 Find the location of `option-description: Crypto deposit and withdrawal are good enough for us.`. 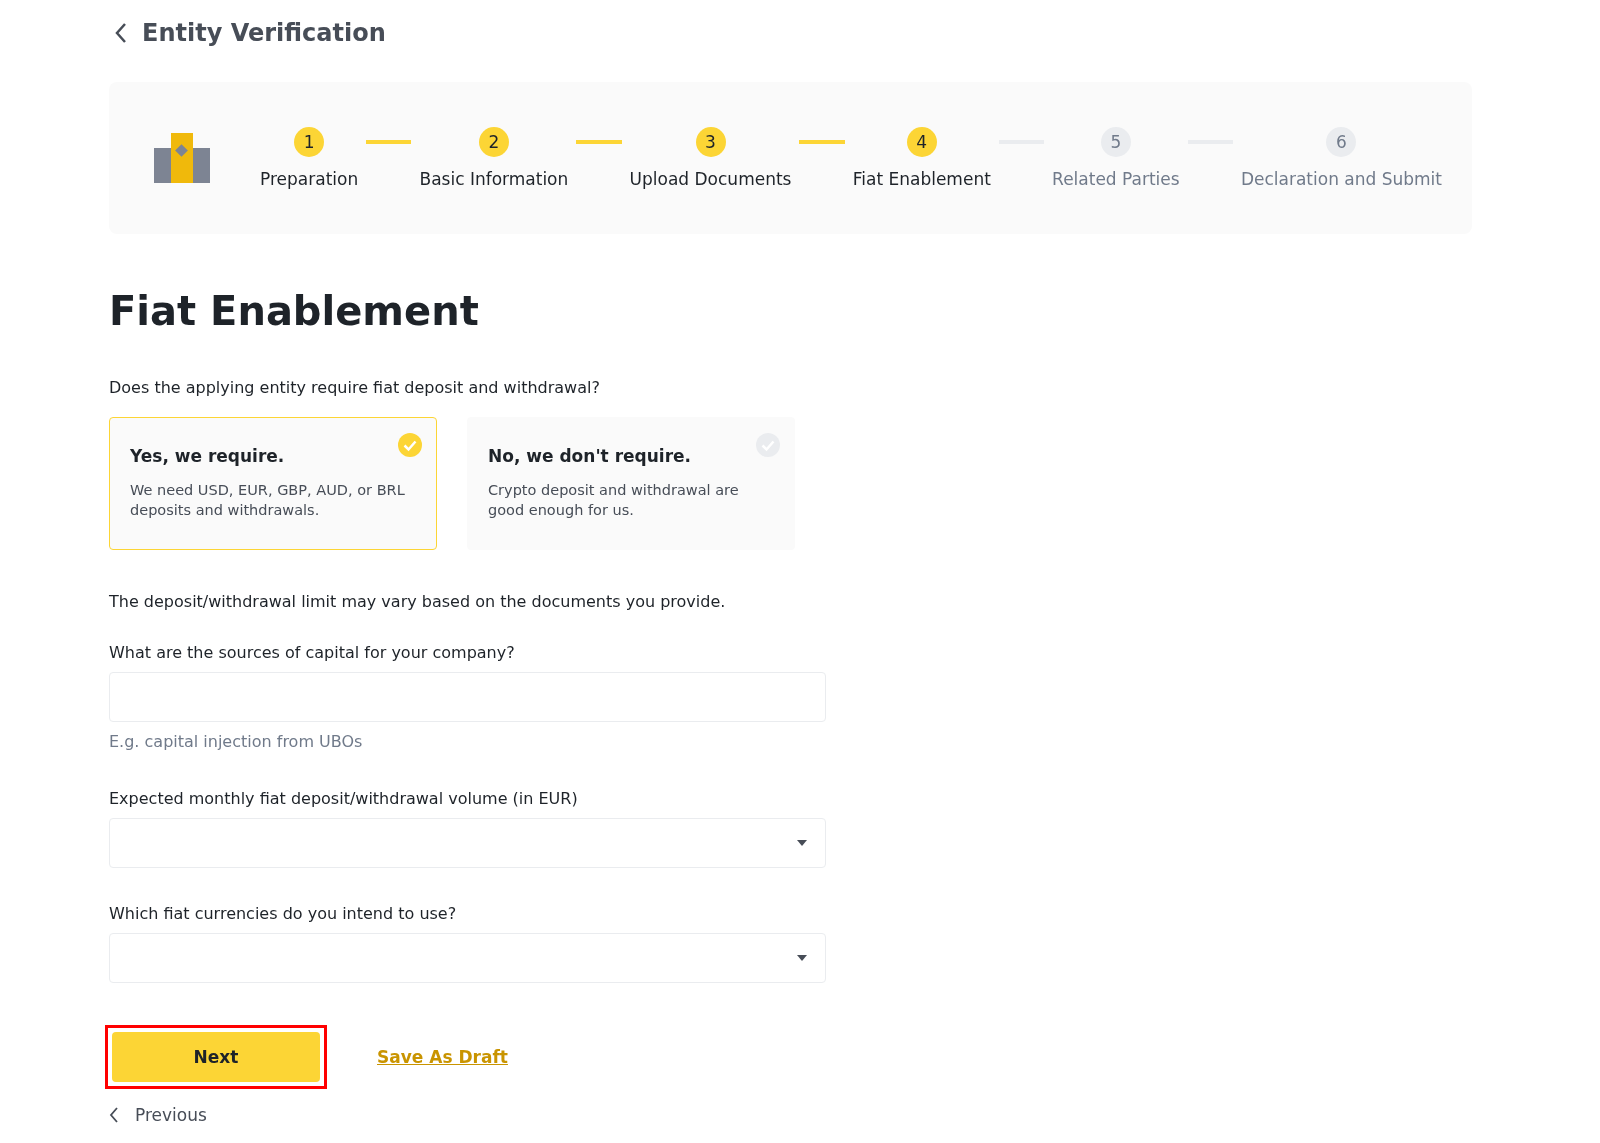

option-description: Crypto deposit and withdrawal are good enough for us. is located at coordinates (614, 500).